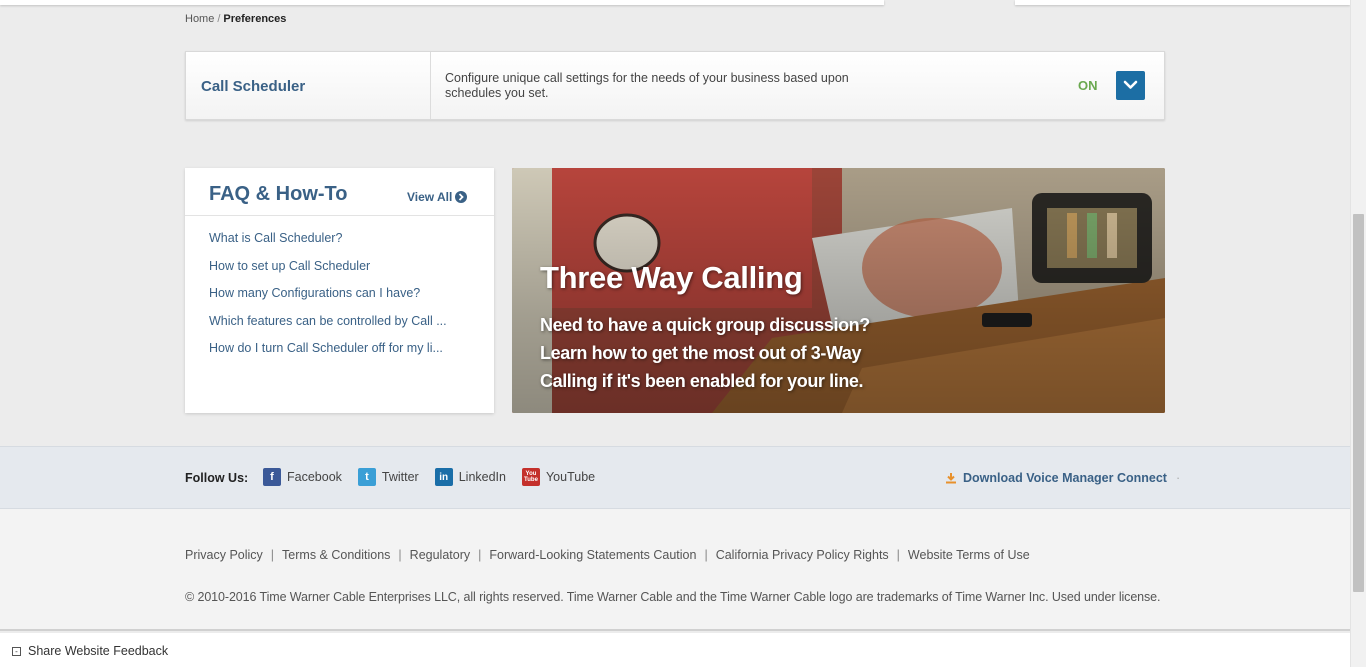 The image size is (1366, 667). I want to click on vertical-scrollbar, so click(1358, 333).